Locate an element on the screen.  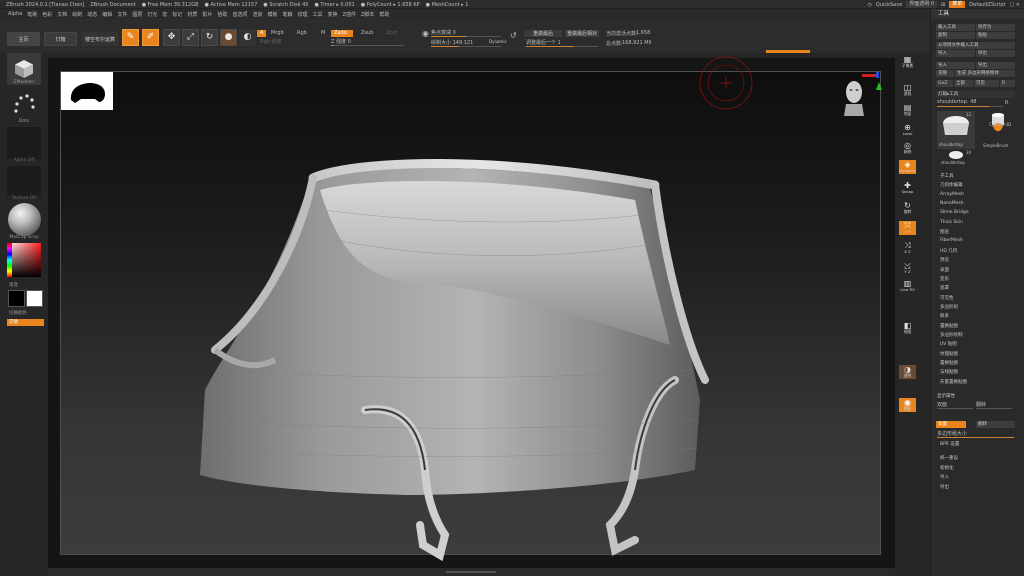
goz-visible-button: 可见 is located at coordinates (986, 83).